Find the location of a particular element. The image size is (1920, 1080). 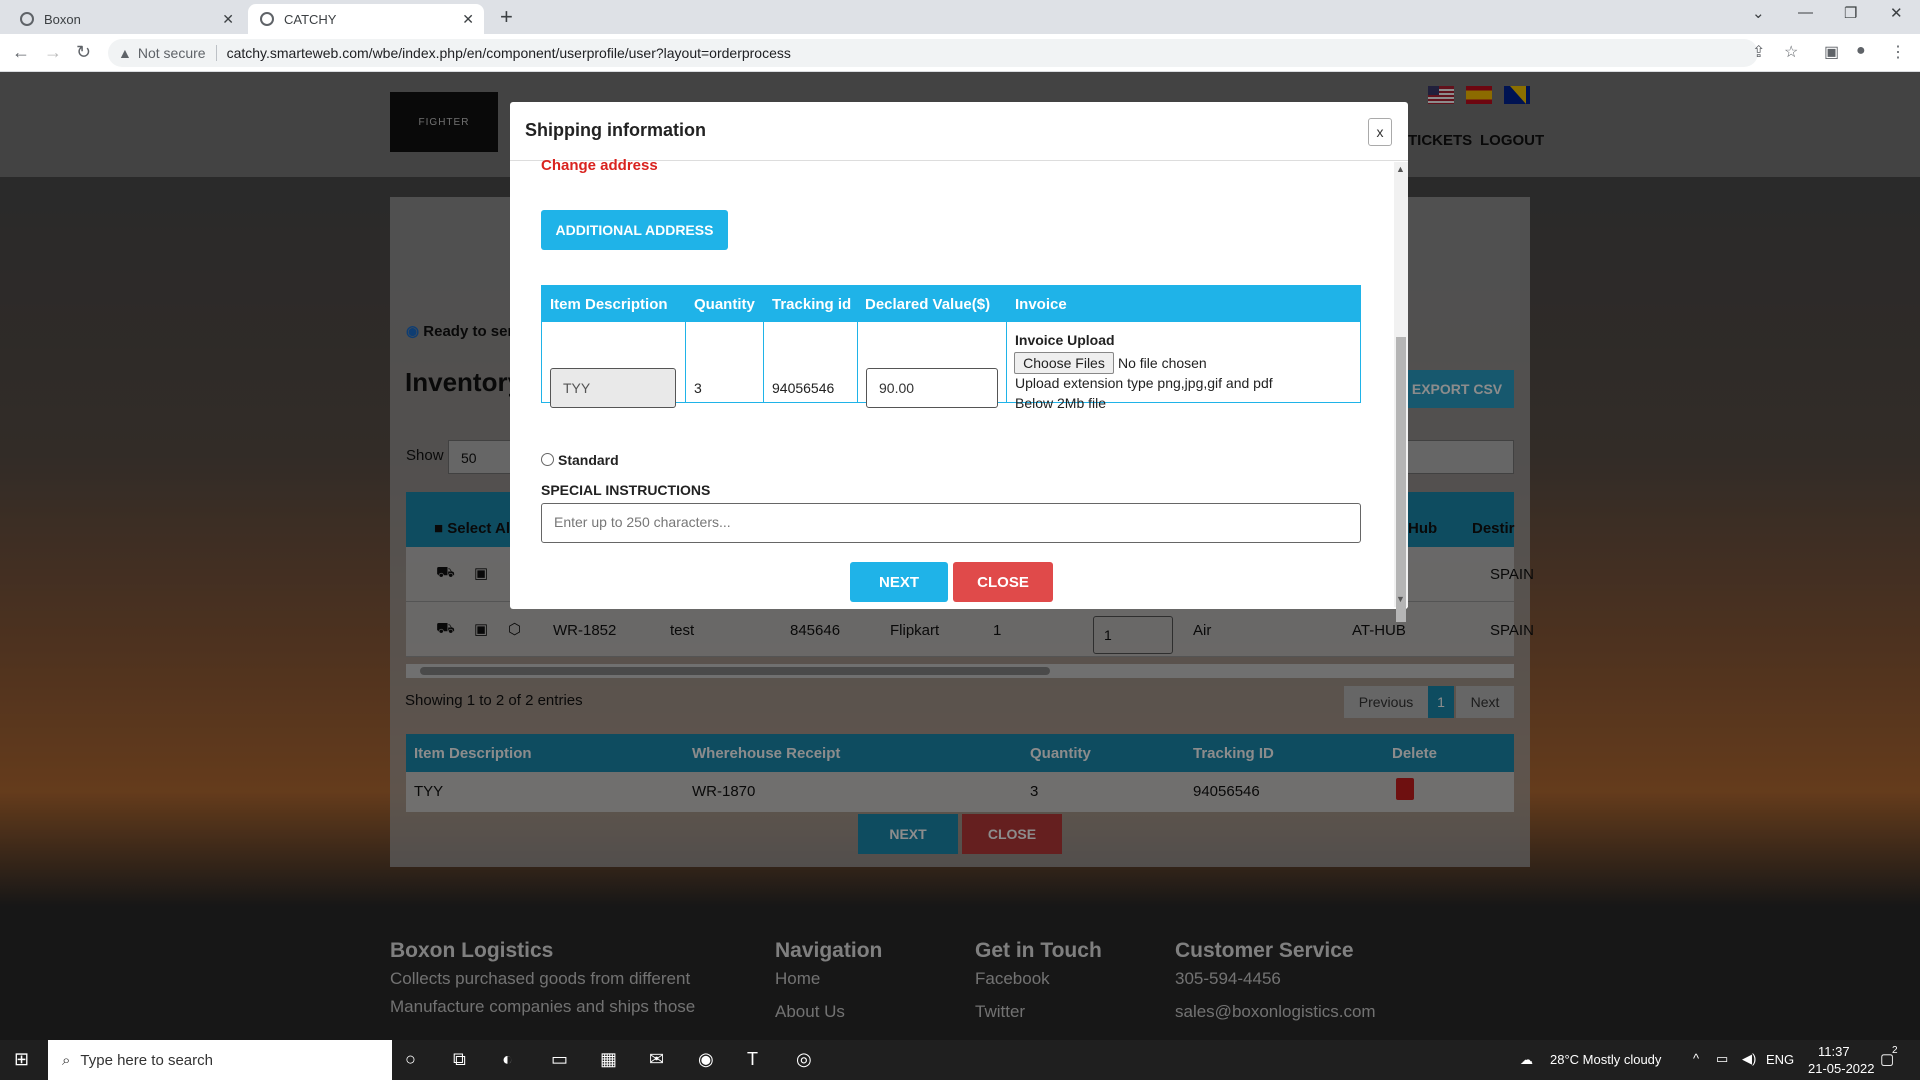

language-indicator: ENG is located at coordinates (1780, 1059).